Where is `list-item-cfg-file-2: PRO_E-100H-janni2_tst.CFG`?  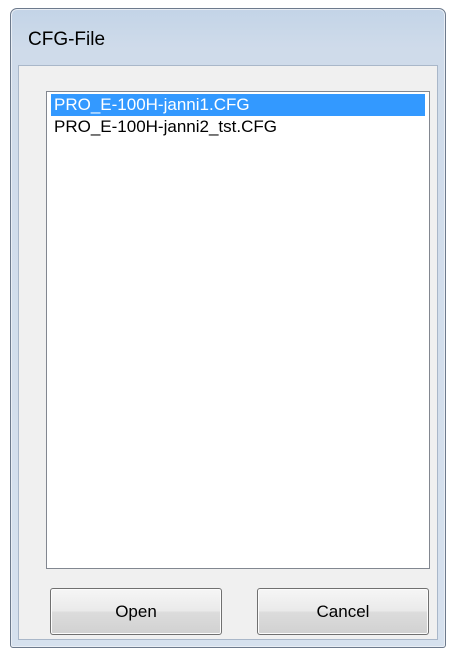
list-item-cfg-file-2: PRO_E-100H-janni2_tst.CFG is located at coordinates (238, 127).